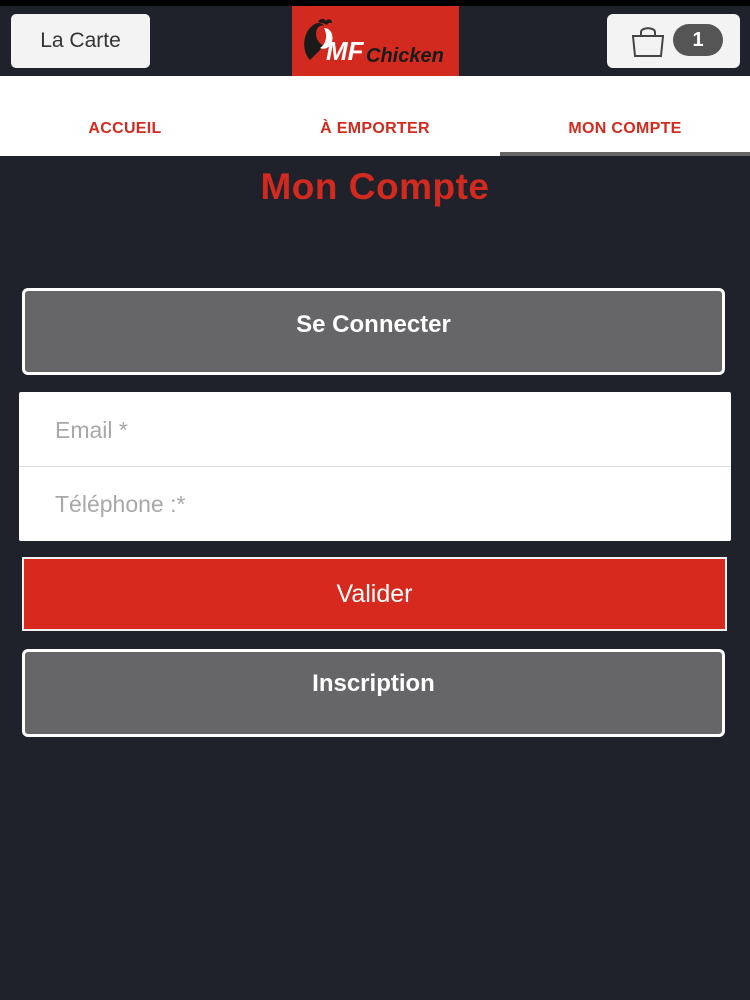 The width and height of the screenshot is (750, 1000). Describe the element at coordinates (375, 430) in the screenshot. I see `email-field` at that location.